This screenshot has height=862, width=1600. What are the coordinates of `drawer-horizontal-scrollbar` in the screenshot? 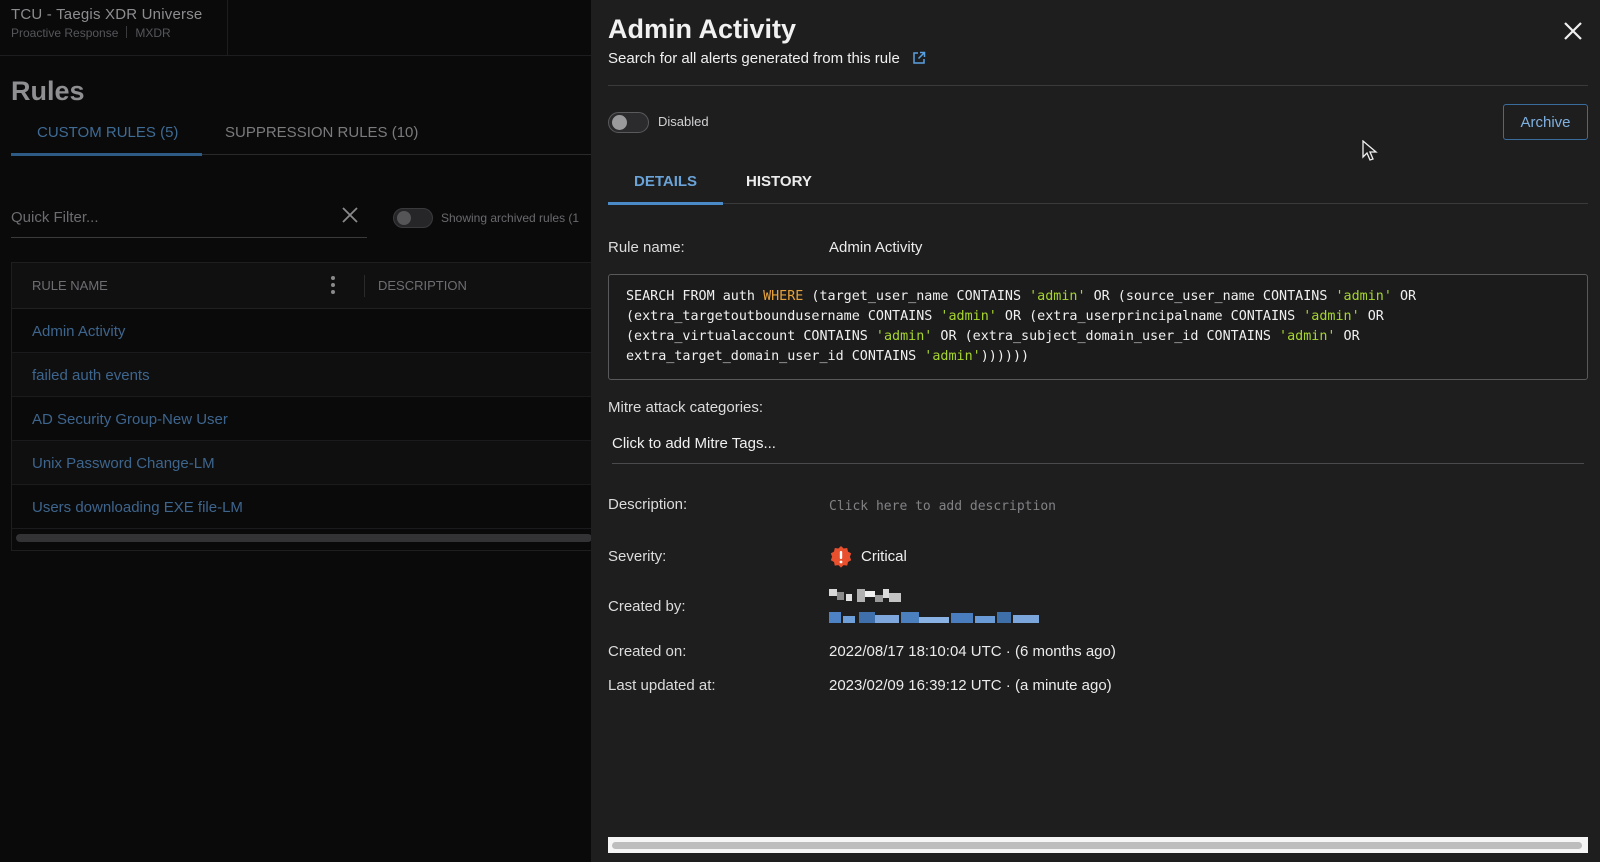 It's located at (1098, 845).